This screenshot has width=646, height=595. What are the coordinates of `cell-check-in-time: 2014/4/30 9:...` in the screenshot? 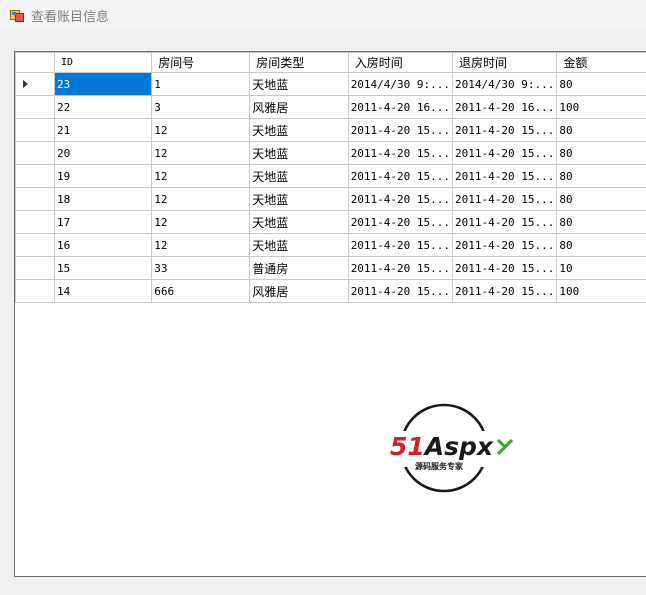 It's located at (400, 84).